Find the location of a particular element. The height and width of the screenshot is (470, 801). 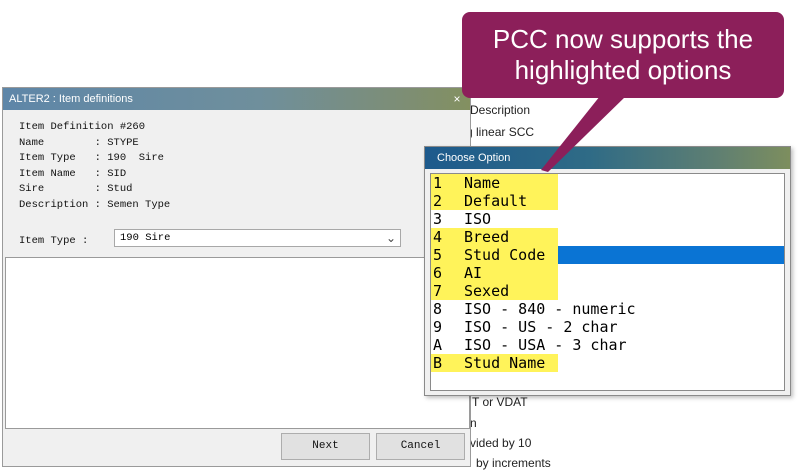

option-item: 7 Sexed is located at coordinates (607, 291).